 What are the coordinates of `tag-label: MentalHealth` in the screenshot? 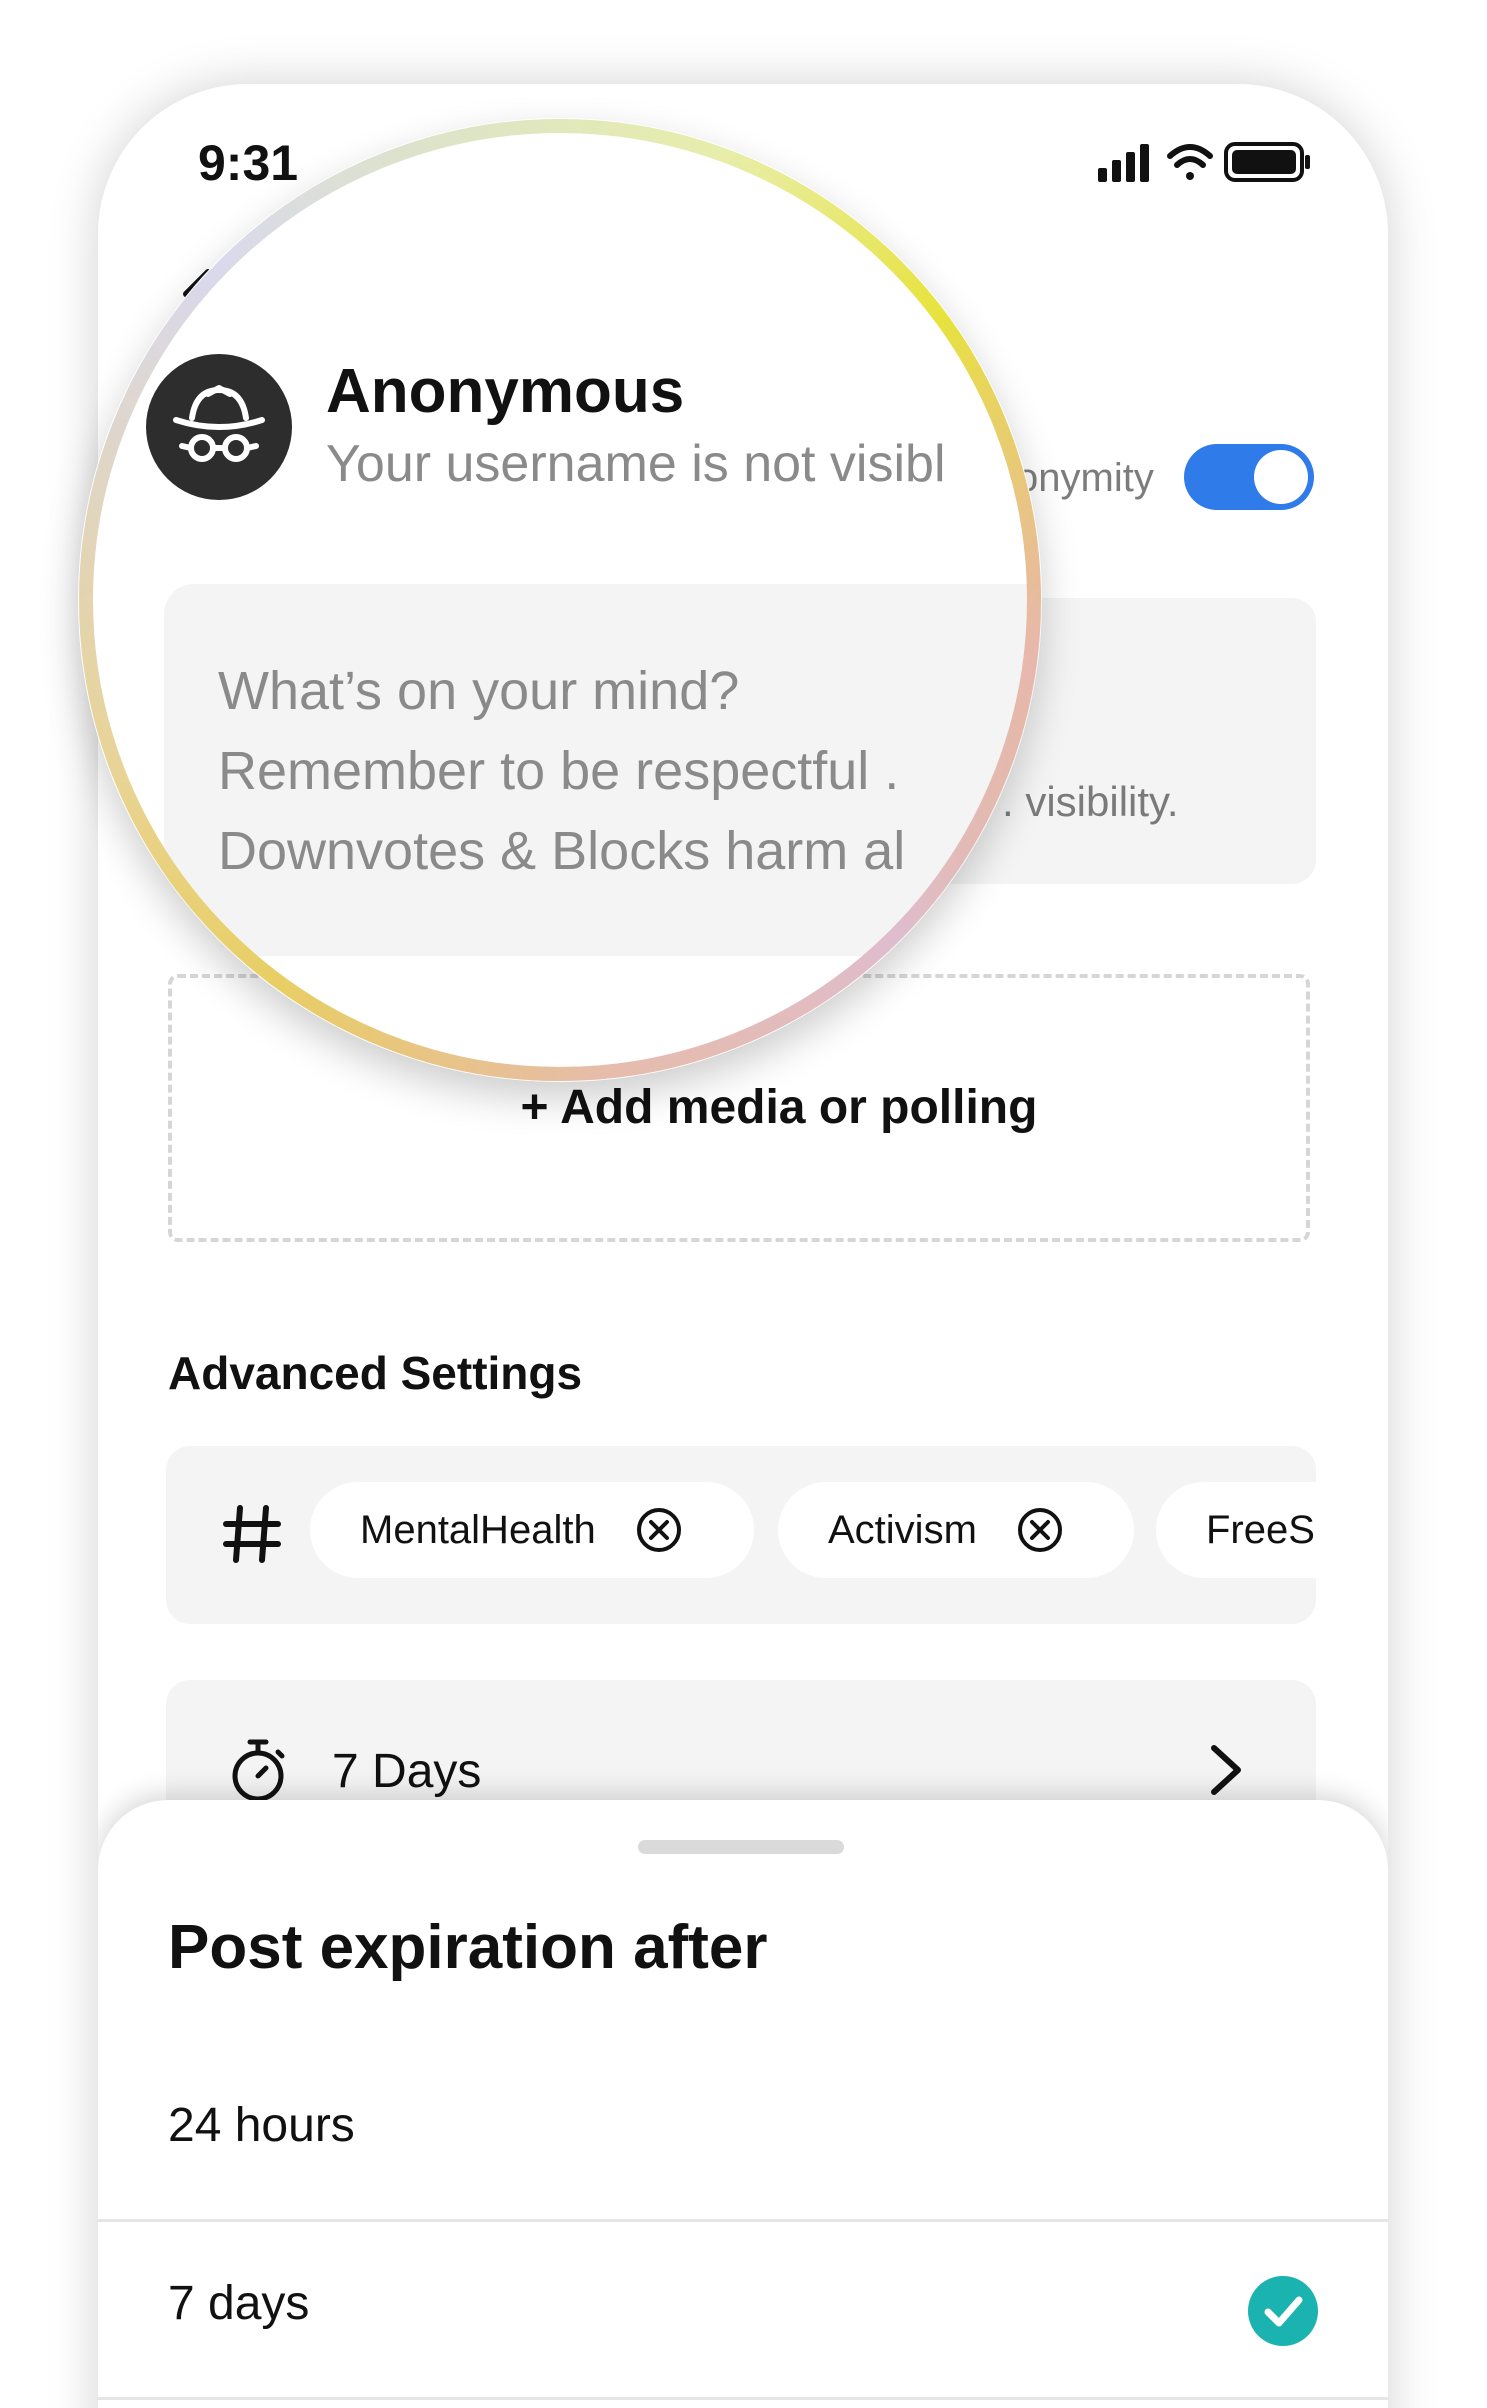 It's located at (478, 1529).